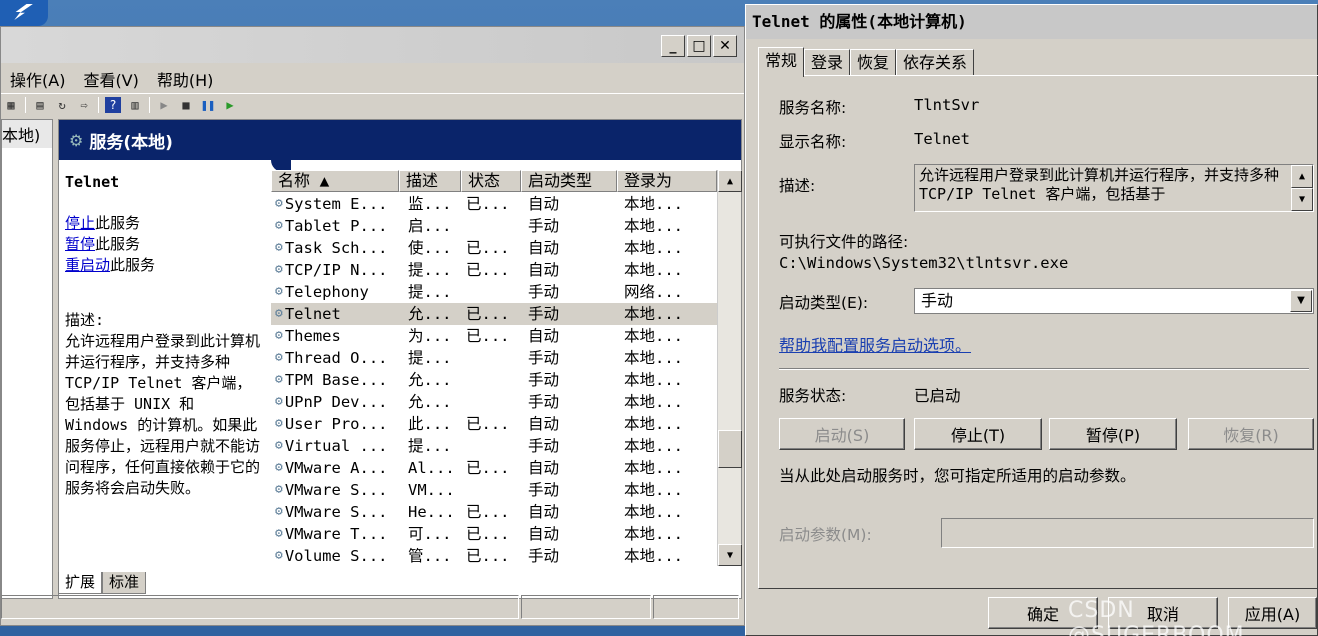  I want to click on column-logon-as: 登录为, so click(667, 181).